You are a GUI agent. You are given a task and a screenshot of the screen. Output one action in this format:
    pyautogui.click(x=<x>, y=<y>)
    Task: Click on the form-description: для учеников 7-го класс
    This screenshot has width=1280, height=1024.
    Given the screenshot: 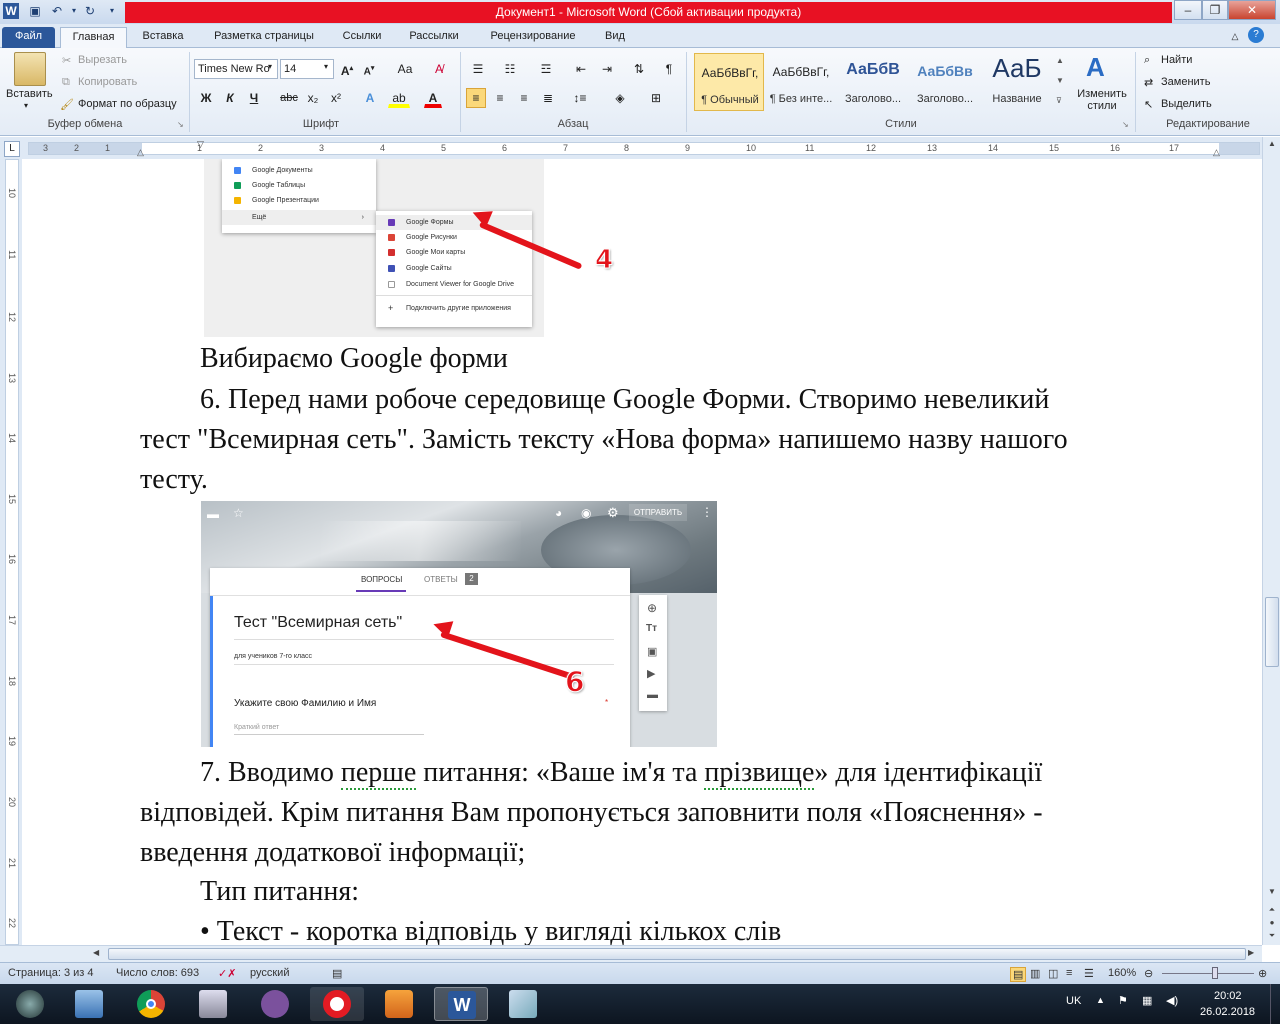 What is the action you would take?
    pyautogui.click(x=273, y=656)
    